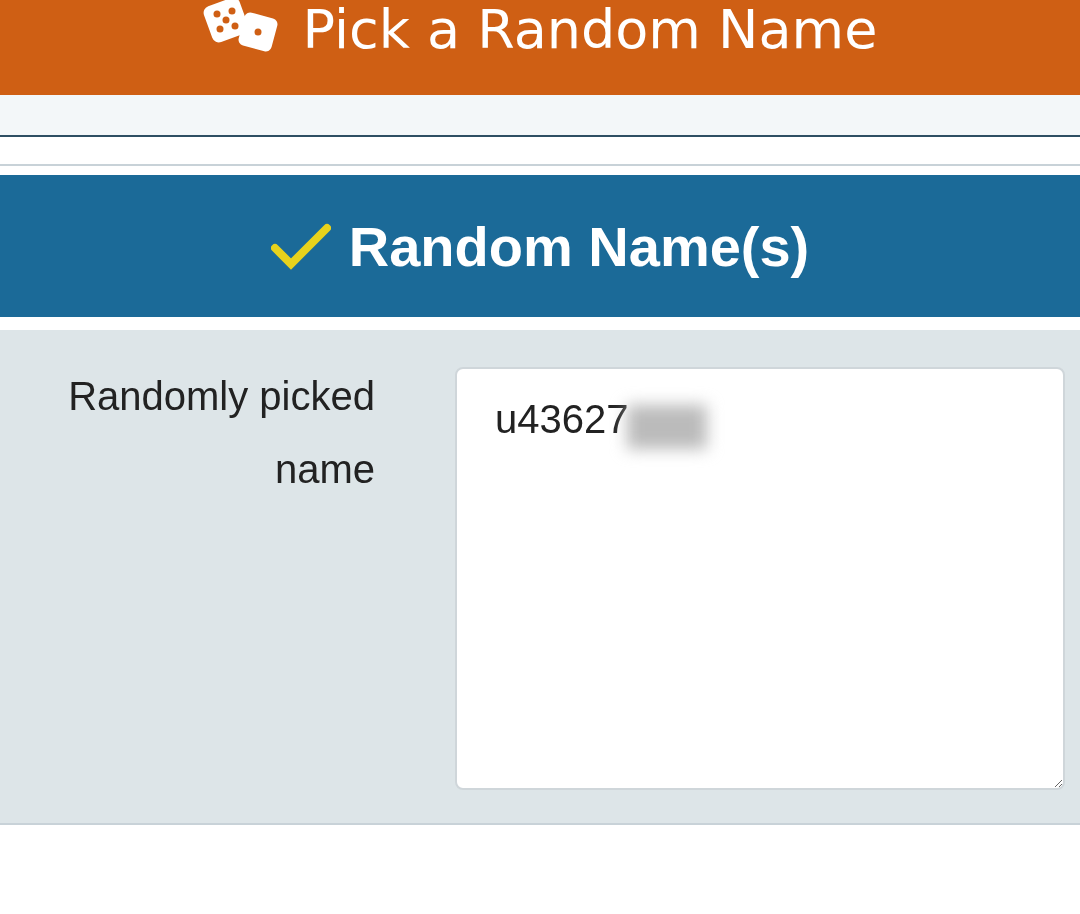  Describe the element at coordinates (300, 246) in the screenshot. I see `check-icon` at that location.